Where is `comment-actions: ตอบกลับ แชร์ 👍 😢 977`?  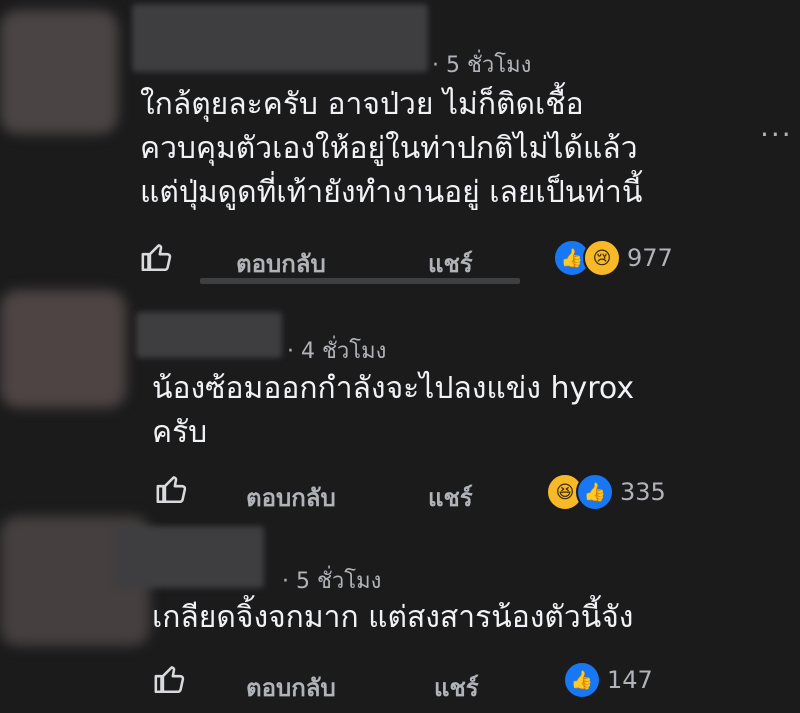
comment-actions: ตอบกลับ แชร์ 👍 😢 977 is located at coordinates (400, 258).